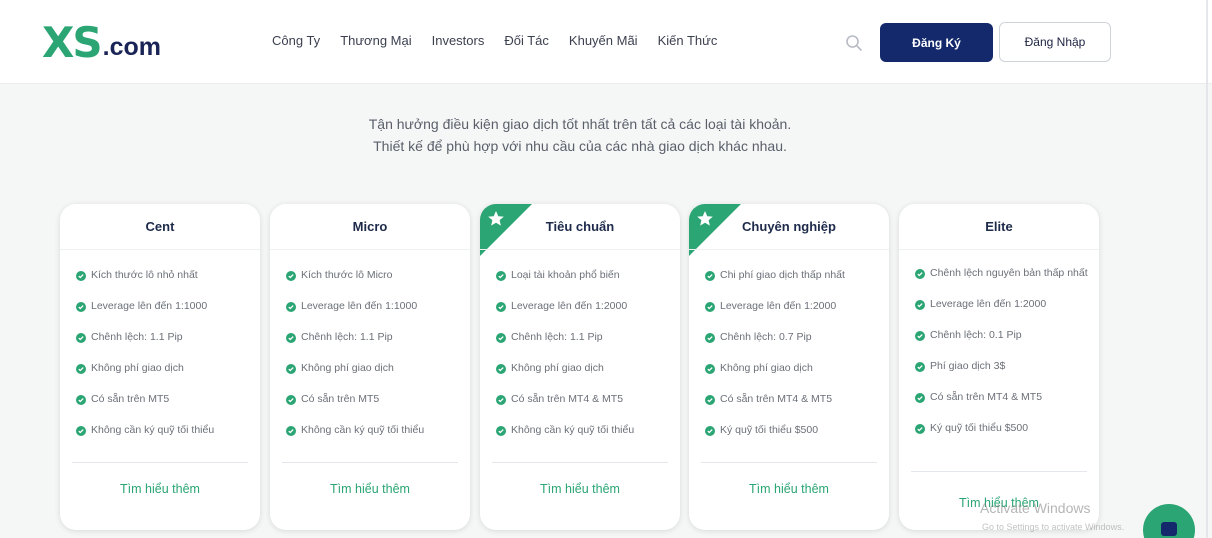  I want to click on card-title: Tiêu chuẩn, so click(580, 227).